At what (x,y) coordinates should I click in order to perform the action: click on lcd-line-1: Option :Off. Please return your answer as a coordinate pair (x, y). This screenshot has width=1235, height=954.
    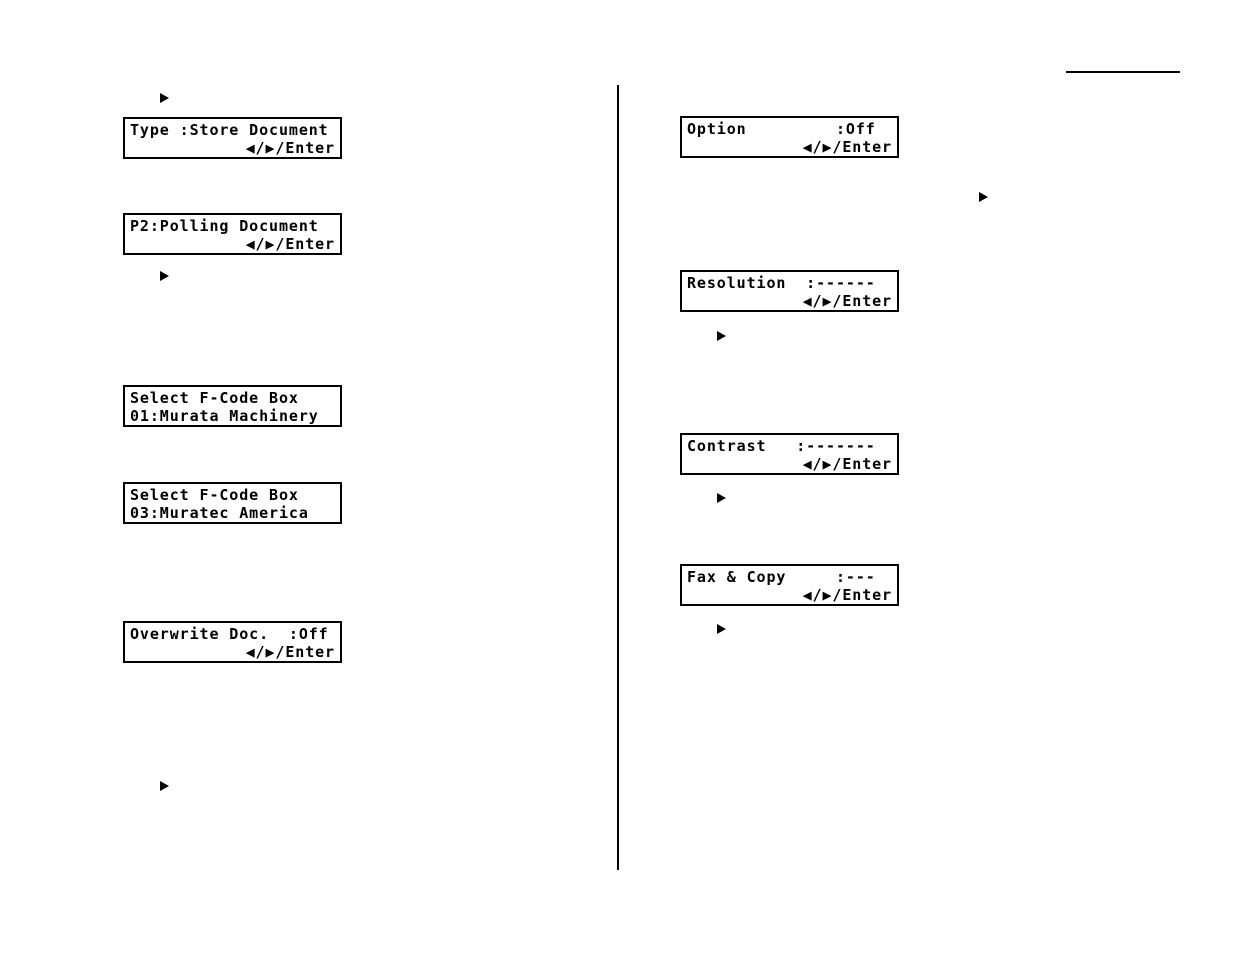
    Looking at the image, I should click on (781, 129).